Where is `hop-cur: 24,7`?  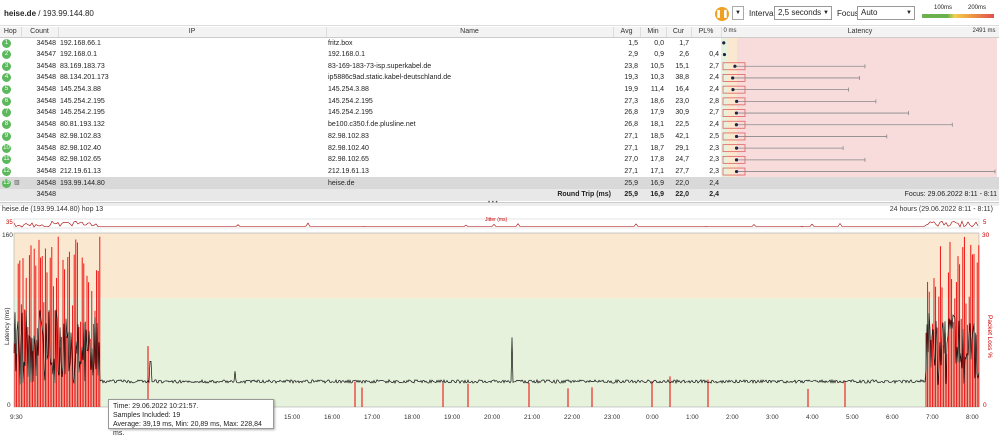 hop-cur: 24,7 is located at coordinates (678, 160).